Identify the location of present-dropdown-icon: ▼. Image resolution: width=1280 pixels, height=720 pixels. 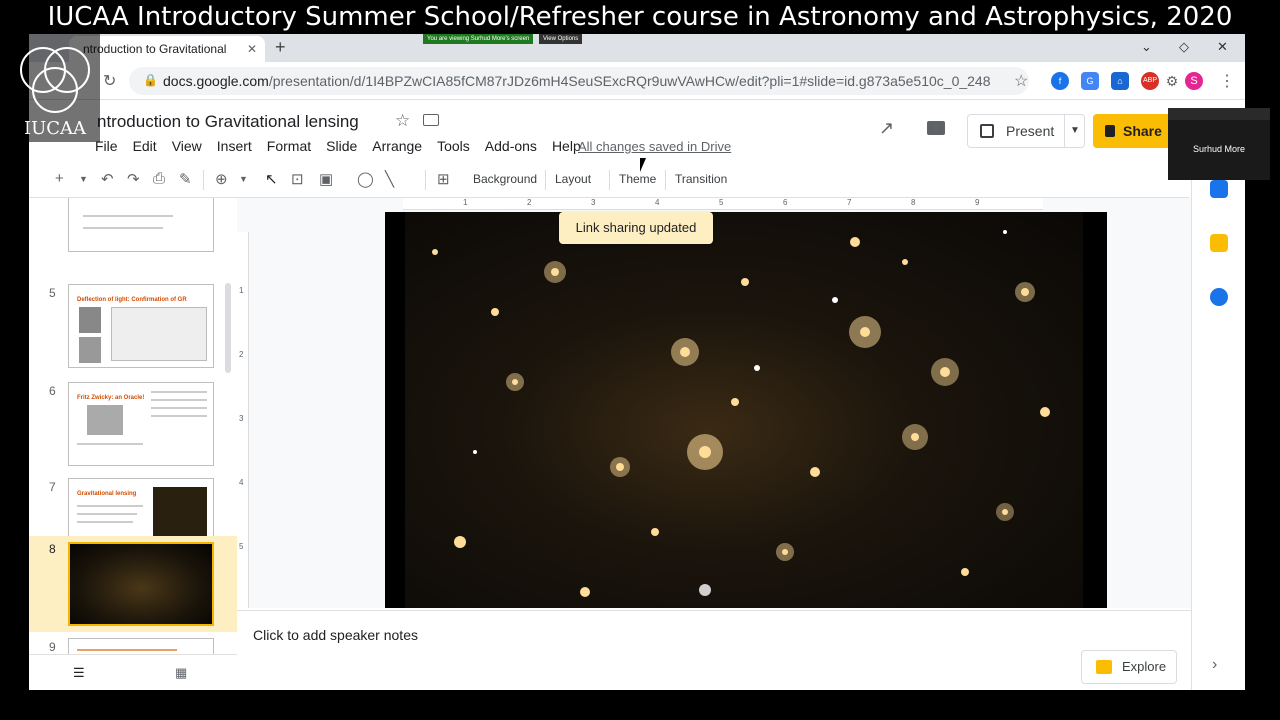
(1075, 131).